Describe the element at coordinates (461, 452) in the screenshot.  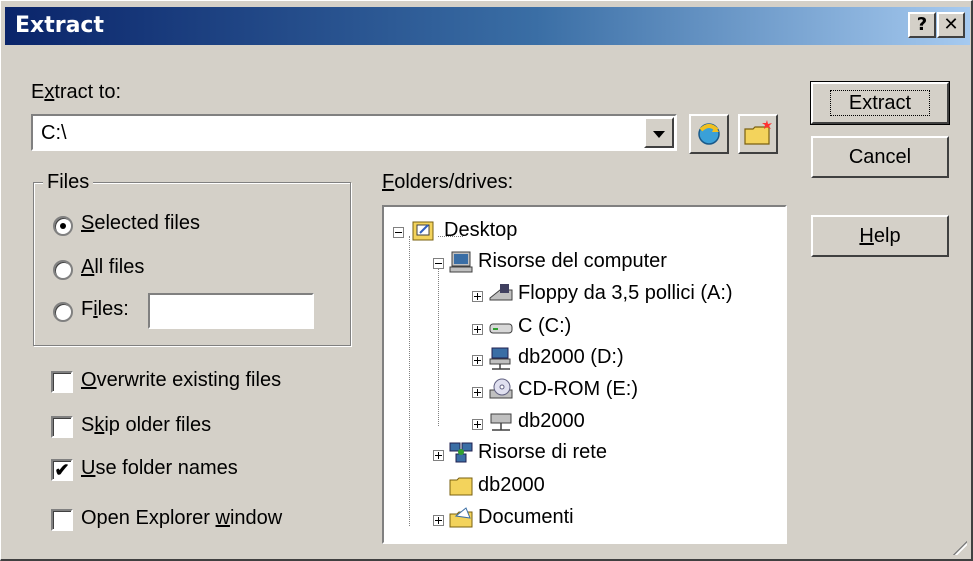
I see `network-places-icon` at that location.